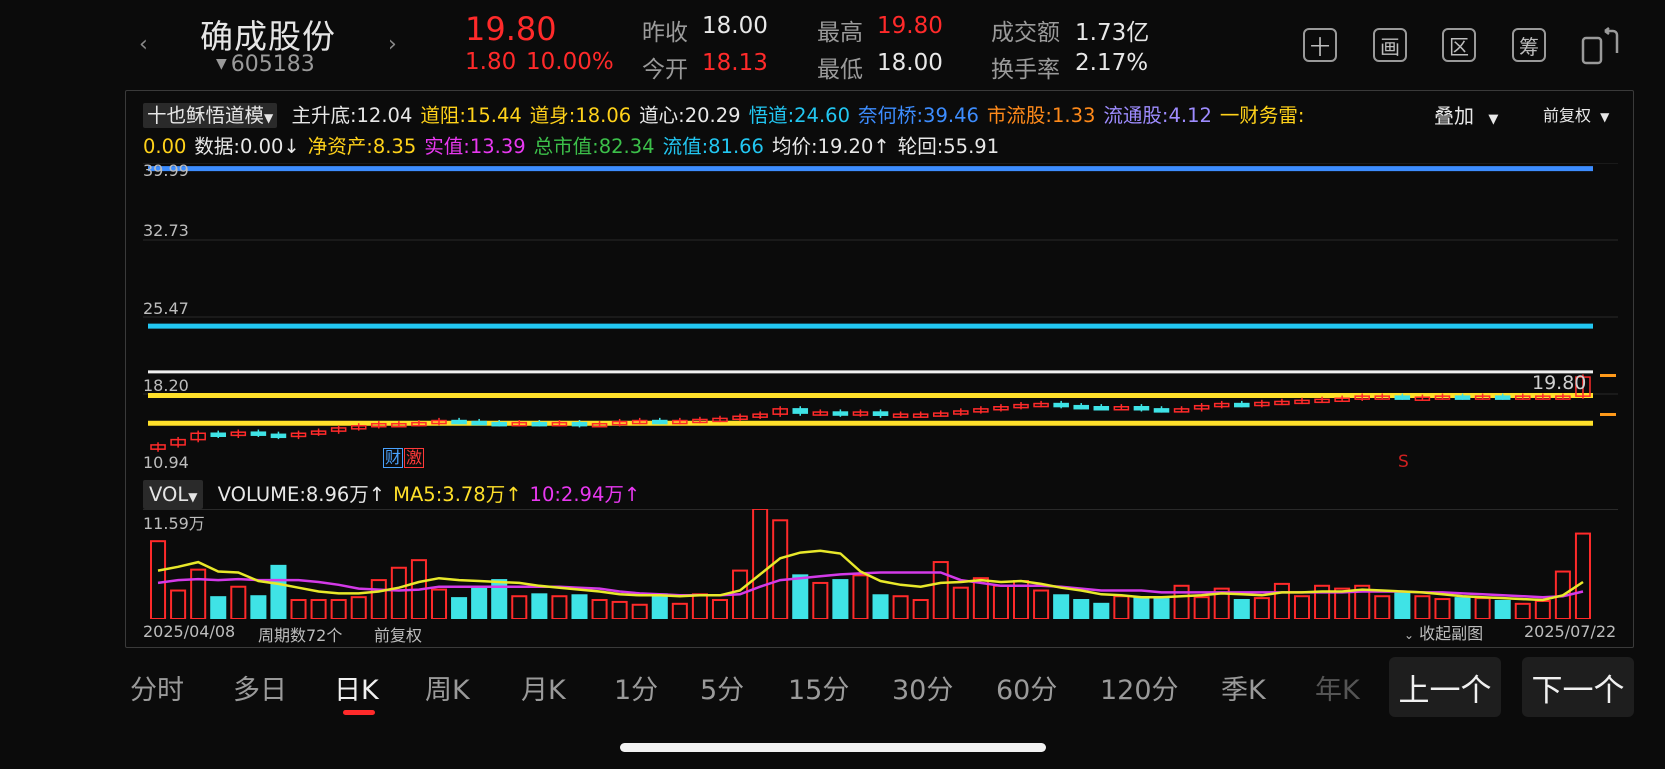 This screenshot has height=769, width=1665. What do you see at coordinates (880, 564) in the screenshot?
I see `volume-chart` at bounding box center [880, 564].